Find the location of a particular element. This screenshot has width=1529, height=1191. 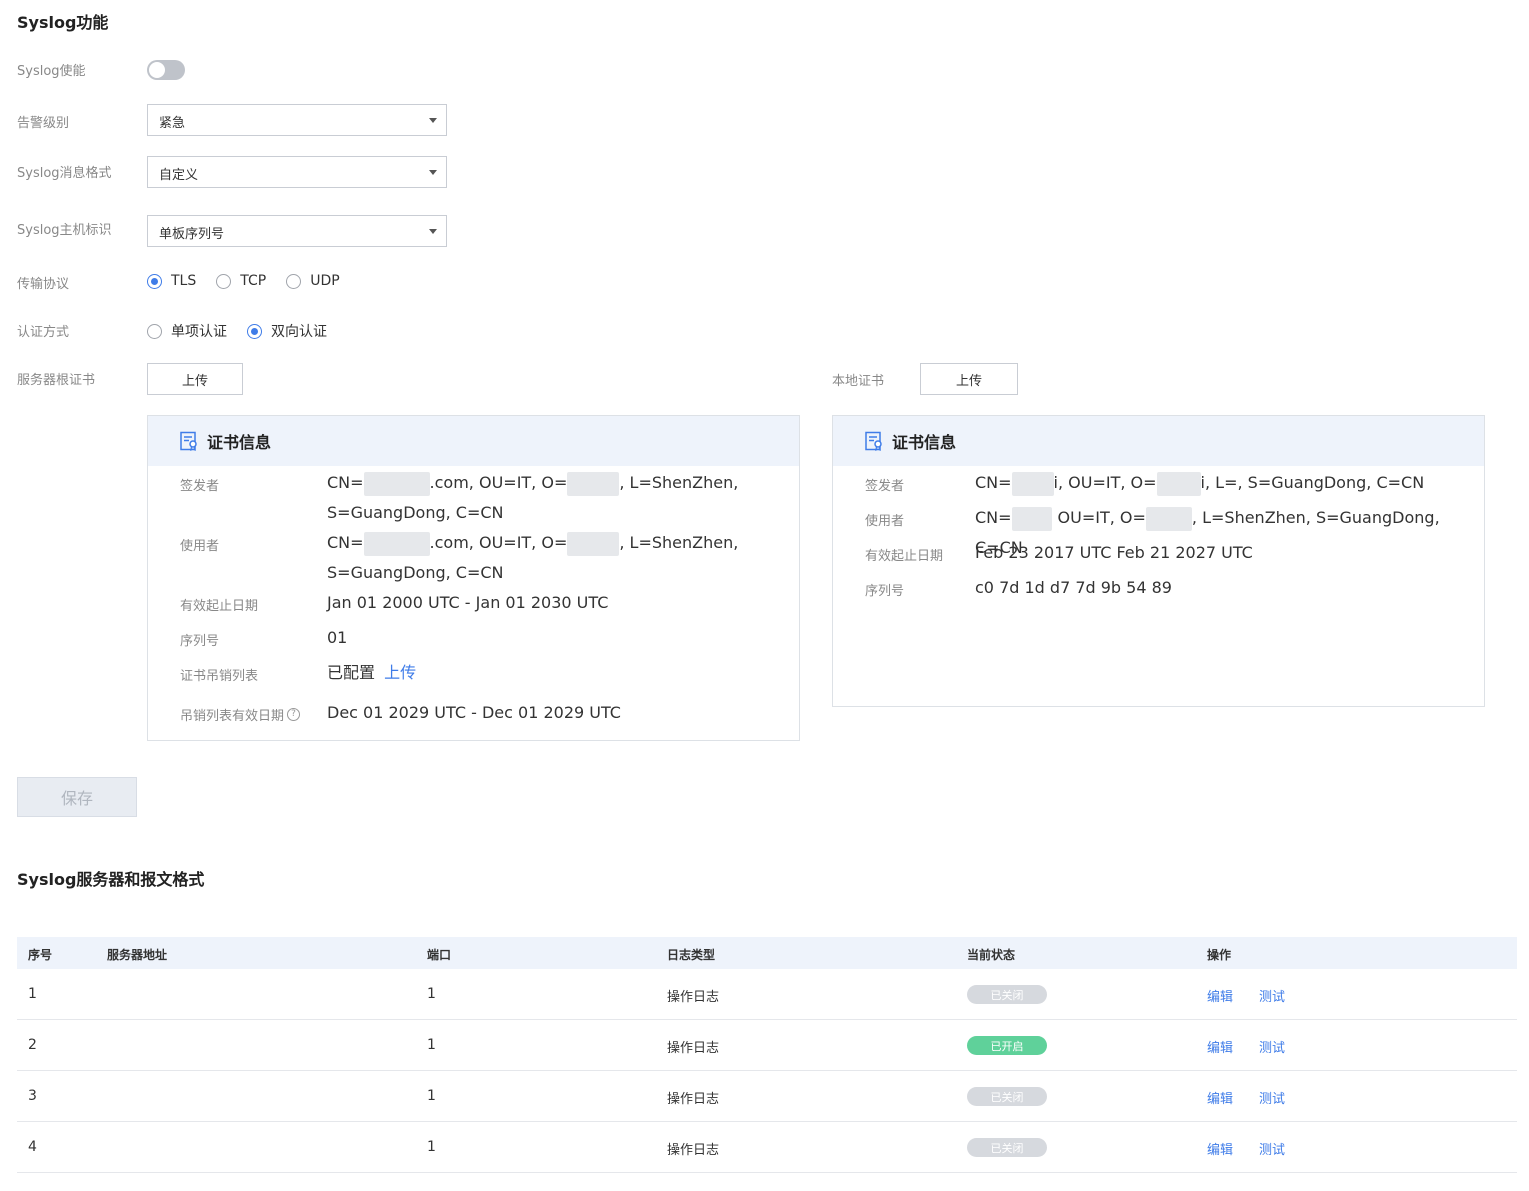

section-title-servers: Syslog服务器和报文格式 is located at coordinates (111, 879).